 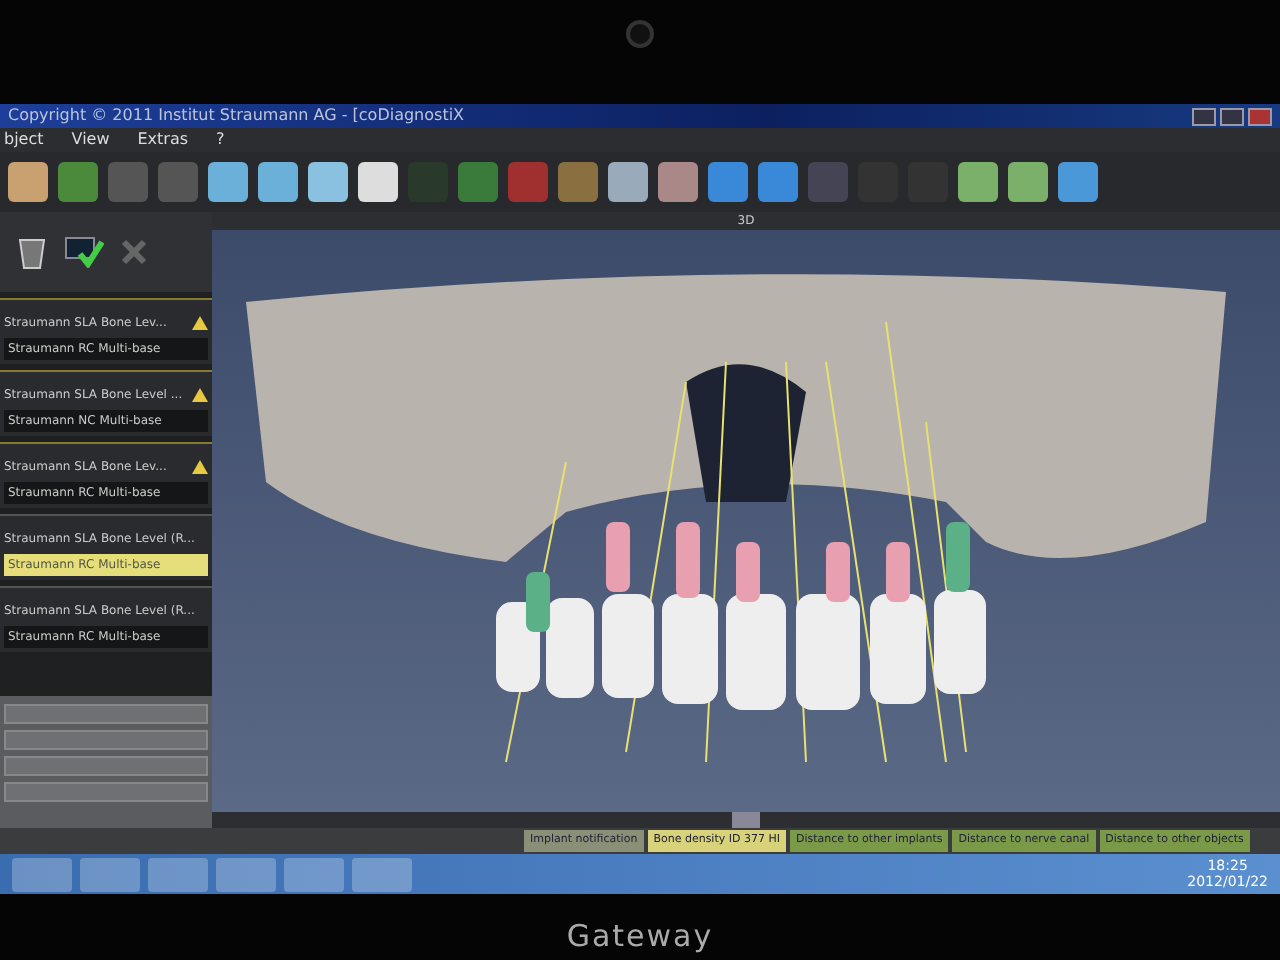 I want to click on window-title: Copyright © 2011 Institut Straumann AG - [coDiagnostiX, so click(x=236, y=116).